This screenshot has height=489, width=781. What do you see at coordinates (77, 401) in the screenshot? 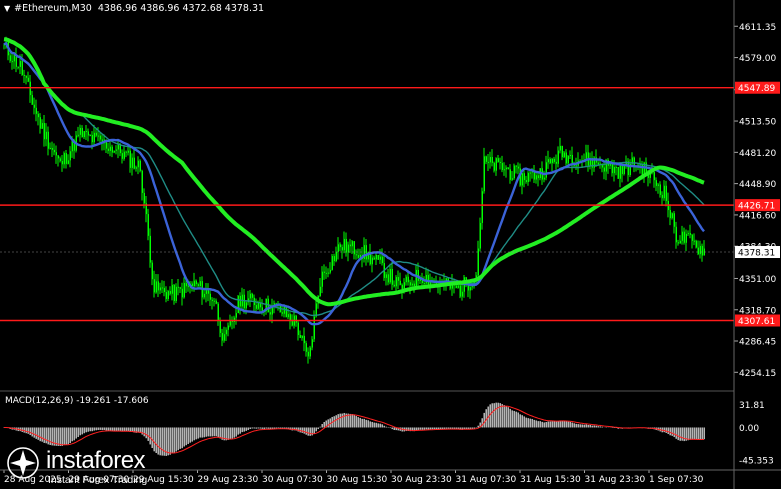
I see `macd-label: MACD(12,26,9) -19.261 -17.606` at bounding box center [77, 401].